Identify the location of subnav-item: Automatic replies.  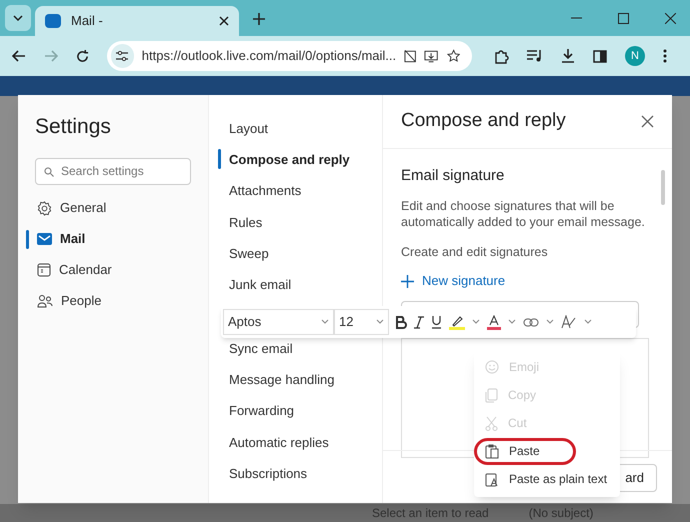
(279, 442).